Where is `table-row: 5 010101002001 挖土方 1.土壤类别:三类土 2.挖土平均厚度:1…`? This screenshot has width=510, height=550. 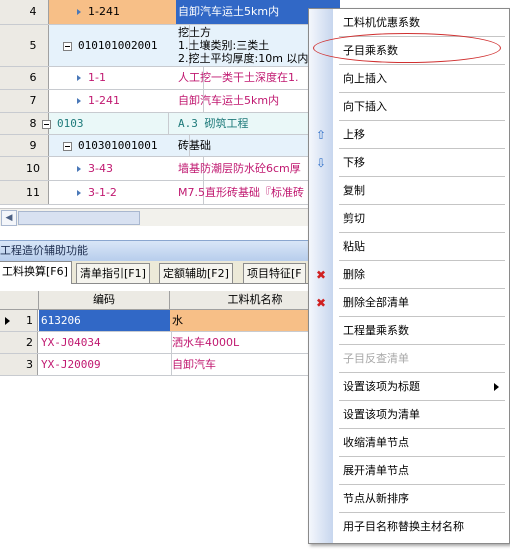
table-row: 5 010101002001 挖土方 1.土壤类别:三类土 2.挖土平均厚度:1… is located at coordinates (170, 46).